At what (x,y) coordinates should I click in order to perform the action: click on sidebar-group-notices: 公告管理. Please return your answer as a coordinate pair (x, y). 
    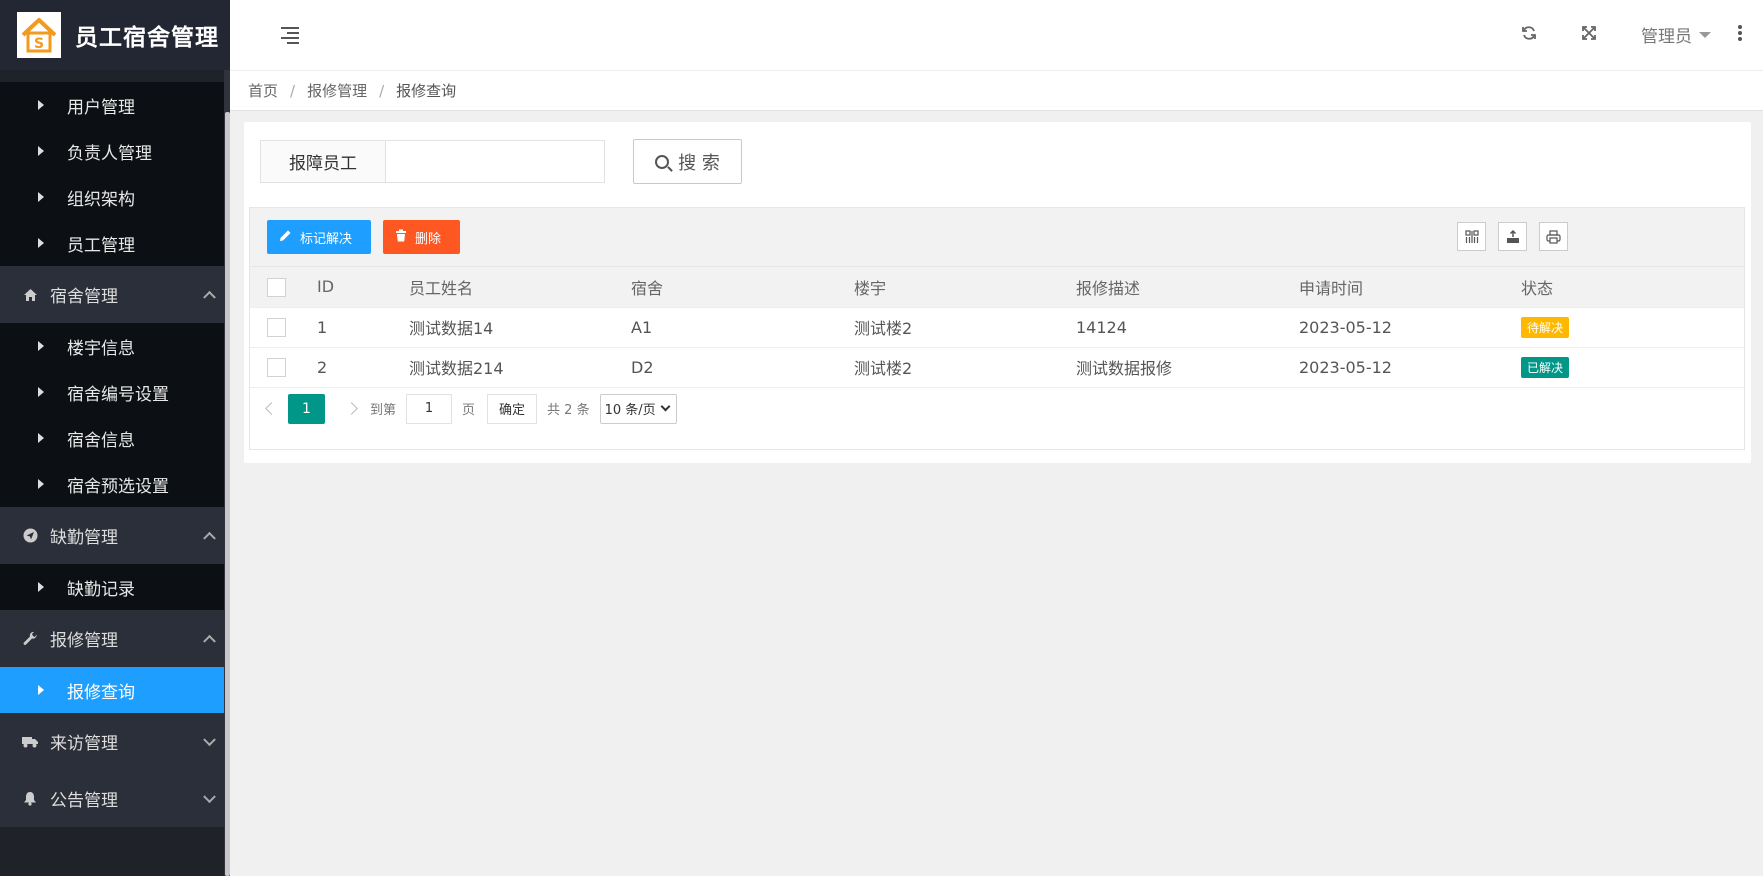
    Looking at the image, I should click on (115, 798).